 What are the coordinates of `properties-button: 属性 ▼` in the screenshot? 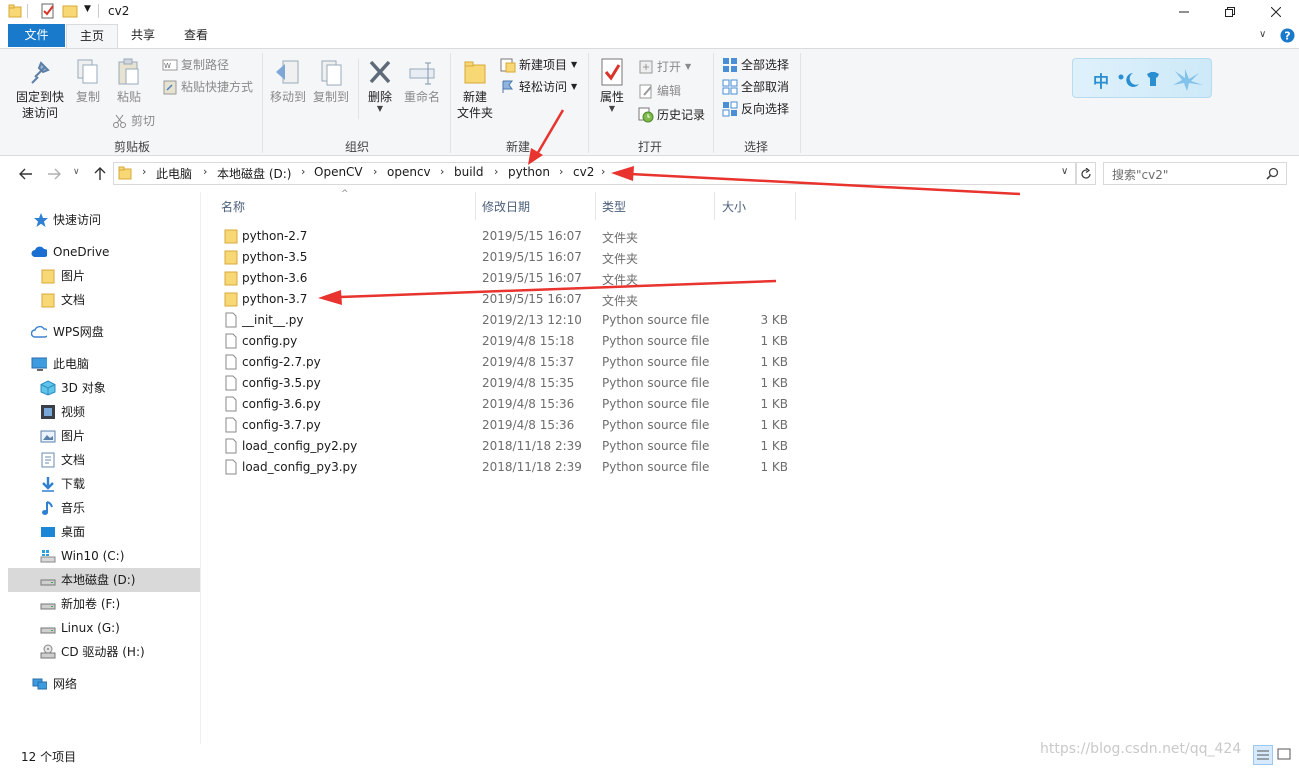 It's located at (612, 85).